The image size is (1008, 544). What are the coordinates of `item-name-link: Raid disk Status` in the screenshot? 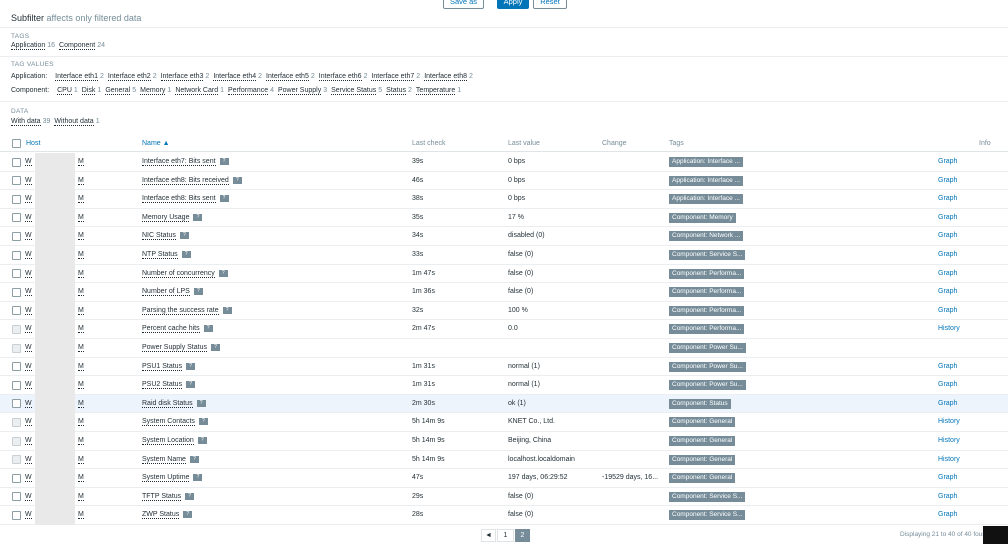 It's located at (167, 403).